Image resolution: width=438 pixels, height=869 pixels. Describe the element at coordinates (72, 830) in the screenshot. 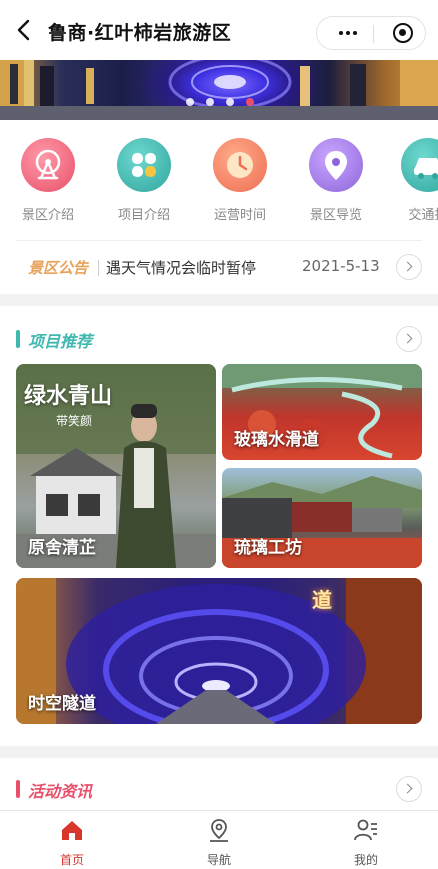

I see `home-icon` at that location.